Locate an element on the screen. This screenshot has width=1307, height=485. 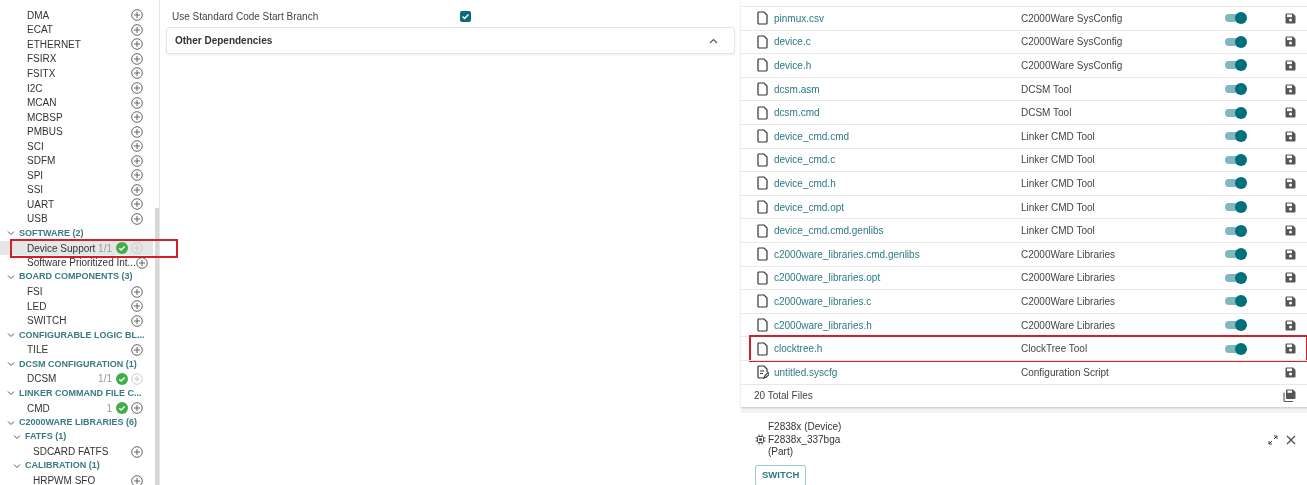
tree-group: FATFS (1) is located at coordinates (76, 437).